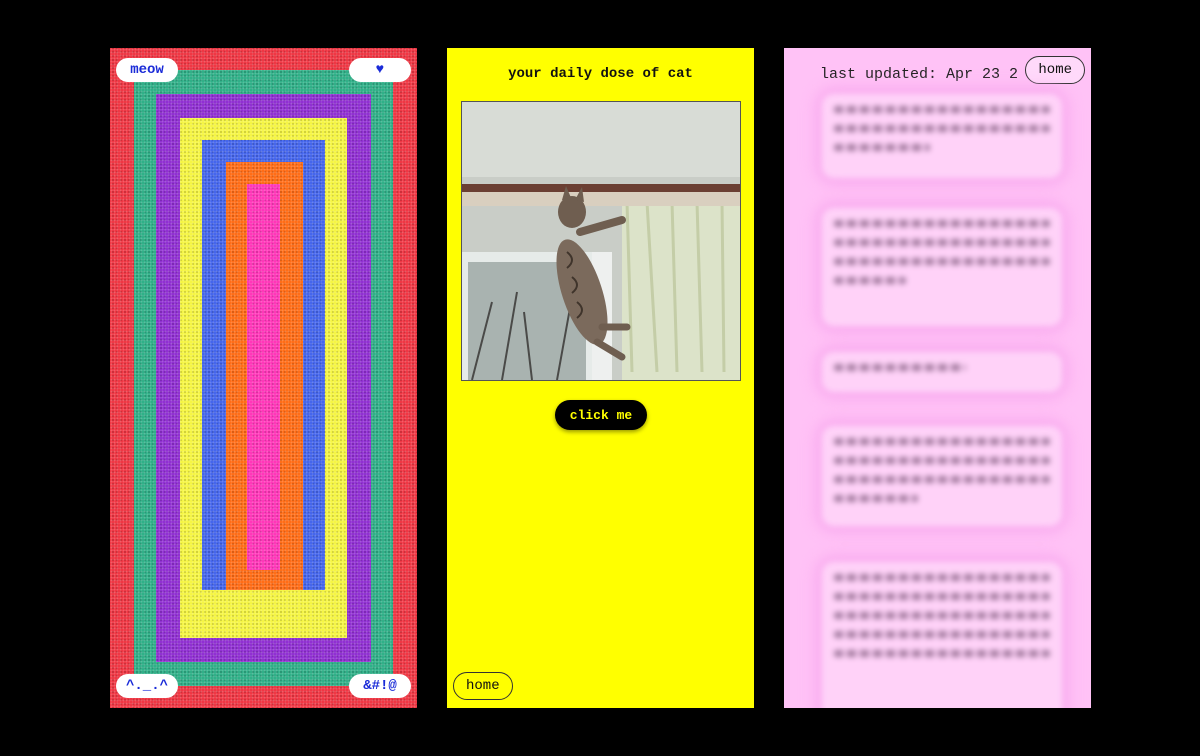 This screenshot has height=756, width=1200. Describe the element at coordinates (600, 74) in the screenshot. I see `page-title: your daily dose of cat` at that location.